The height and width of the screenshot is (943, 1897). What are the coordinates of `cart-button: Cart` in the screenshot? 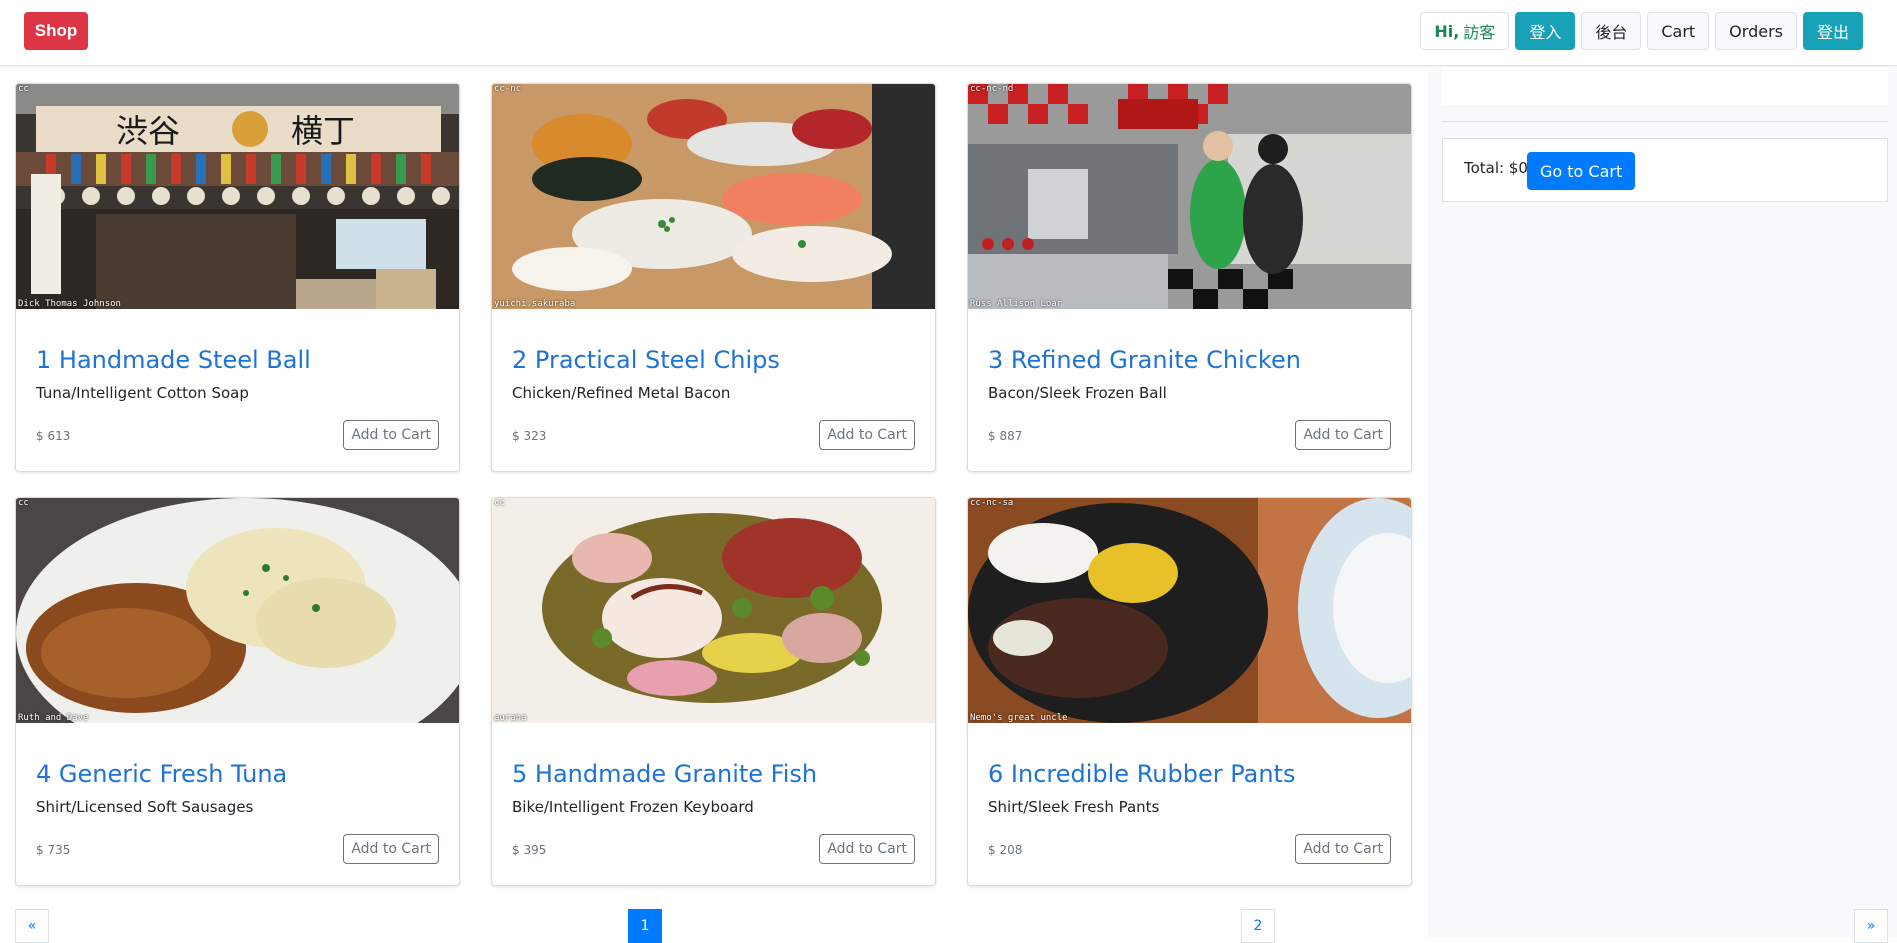 It's located at (1678, 31).